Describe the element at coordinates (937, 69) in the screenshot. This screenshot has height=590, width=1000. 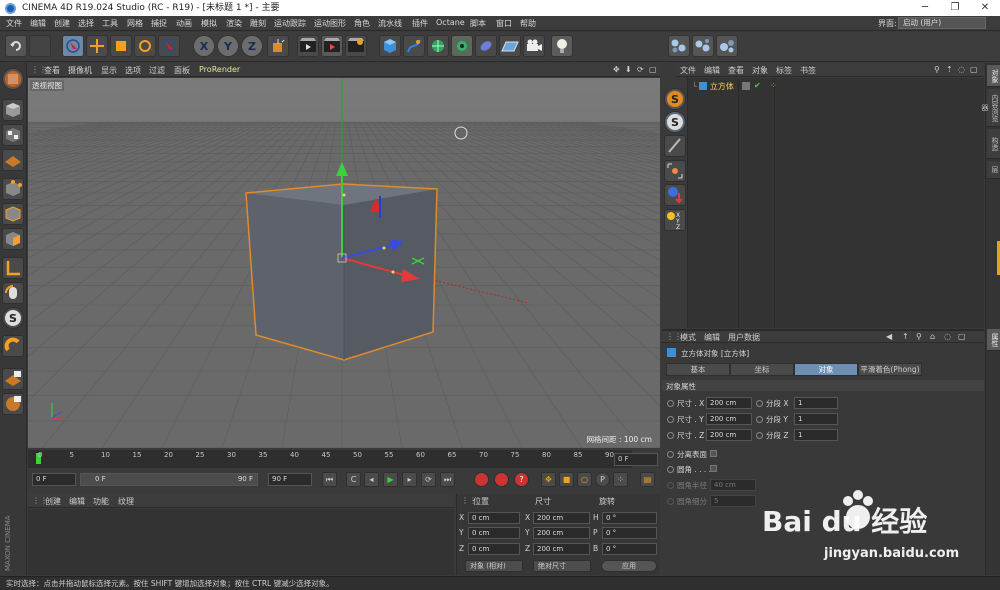
I see `om-search-icon: ⚲` at that location.